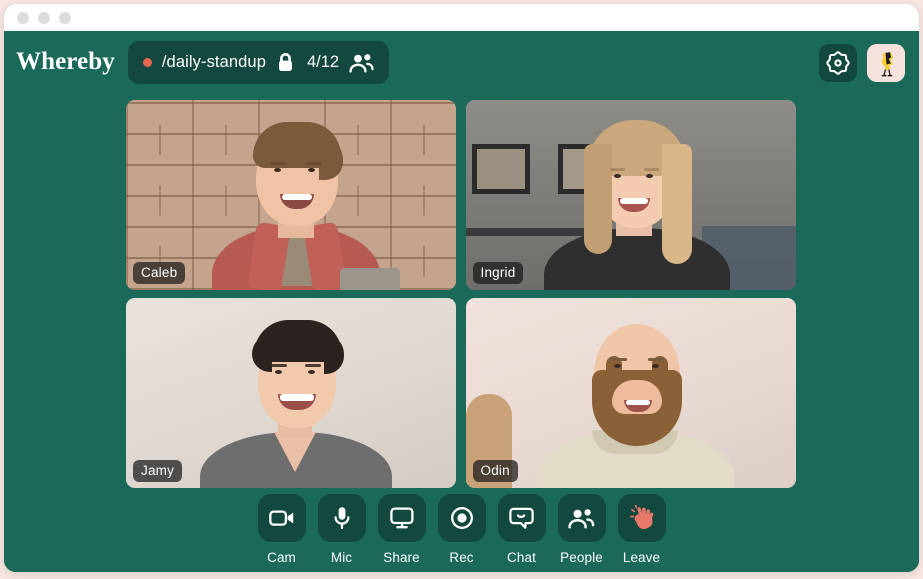 This screenshot has width=923, height=579. What do you see at coordinates (521, 557) in the screenshot?
I see `toolbar-label: Chat` at bounding box center [521, 557].